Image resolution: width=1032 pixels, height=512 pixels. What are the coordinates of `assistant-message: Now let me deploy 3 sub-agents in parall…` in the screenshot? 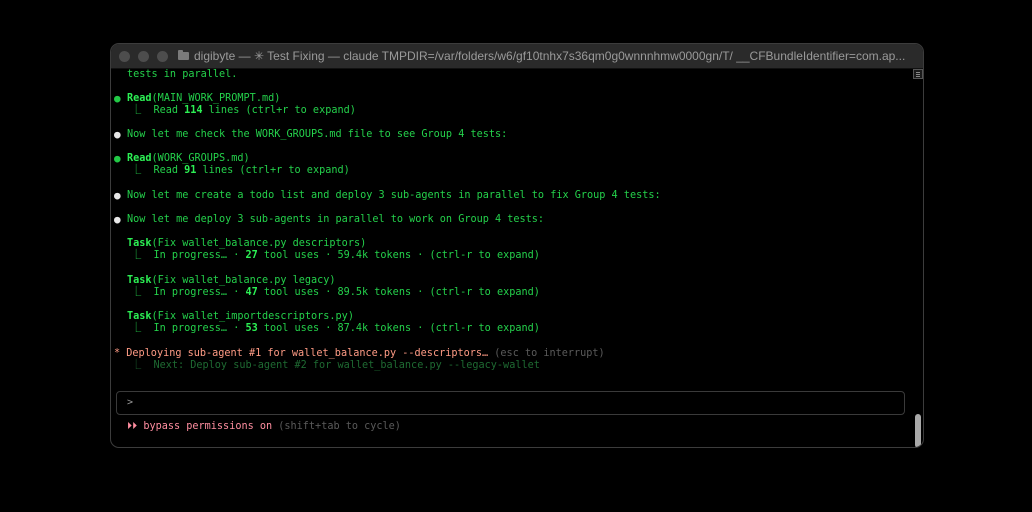 It's located at (336, 219).